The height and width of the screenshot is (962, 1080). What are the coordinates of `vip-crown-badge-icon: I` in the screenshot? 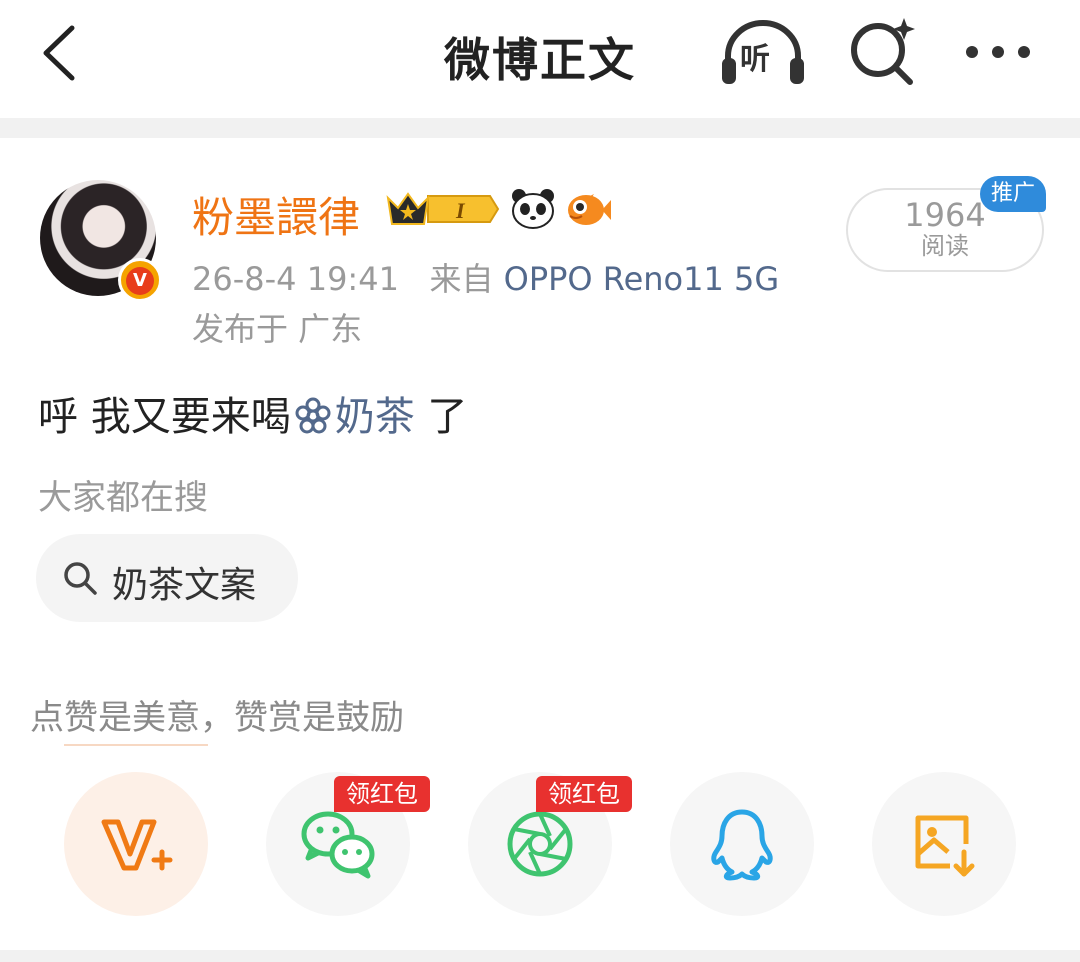 It's located at (442, 209).